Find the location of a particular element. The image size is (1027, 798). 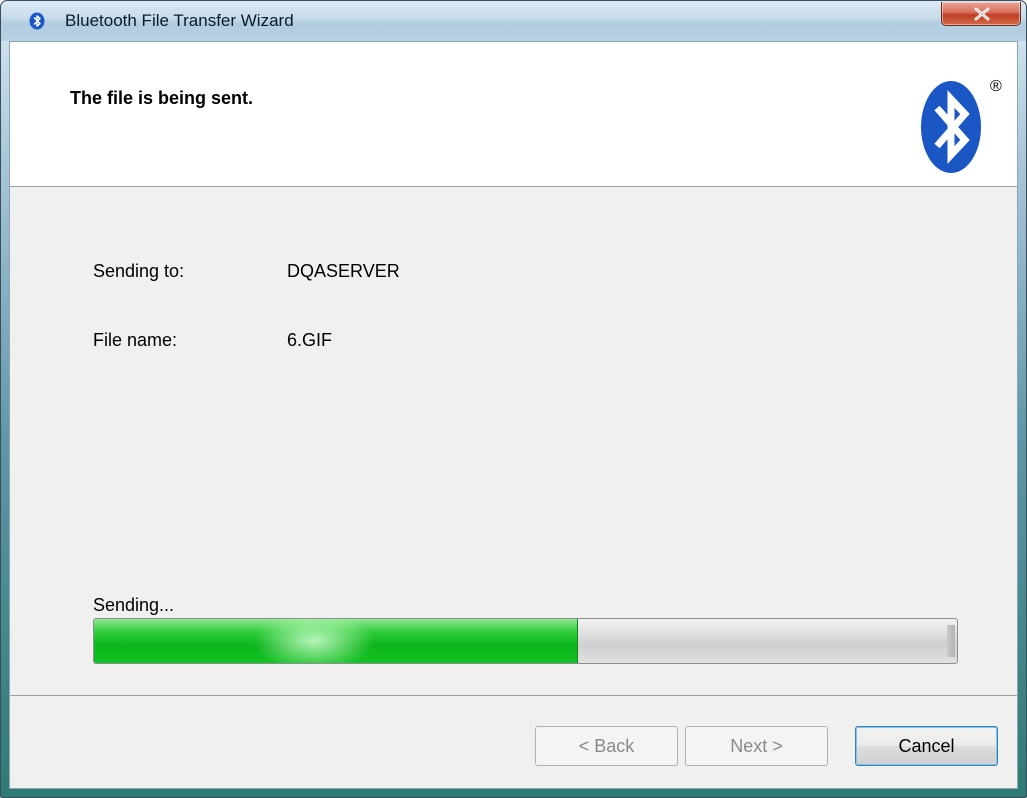

registered-mark: ® is located at coordinates (996, 86).